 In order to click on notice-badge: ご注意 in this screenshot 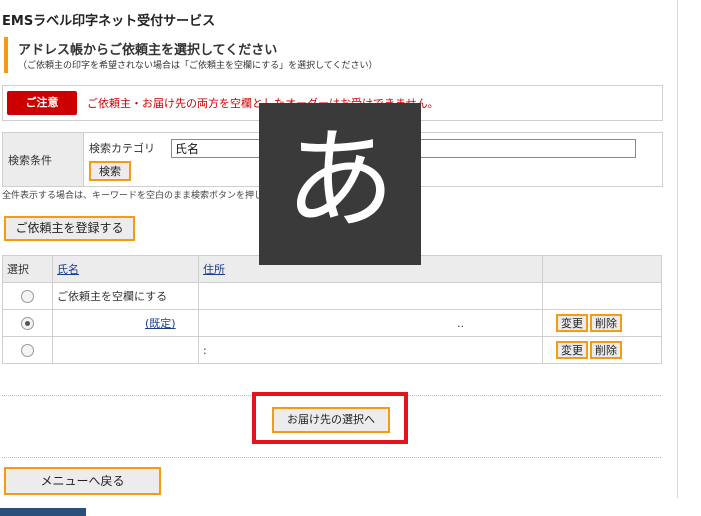, I will do `click(42, 103)`.